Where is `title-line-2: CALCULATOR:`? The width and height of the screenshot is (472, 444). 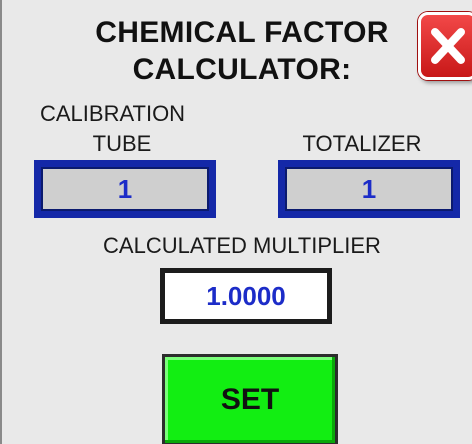 title-line-2: CALCULATOR: is located at coordinates (242, 69).